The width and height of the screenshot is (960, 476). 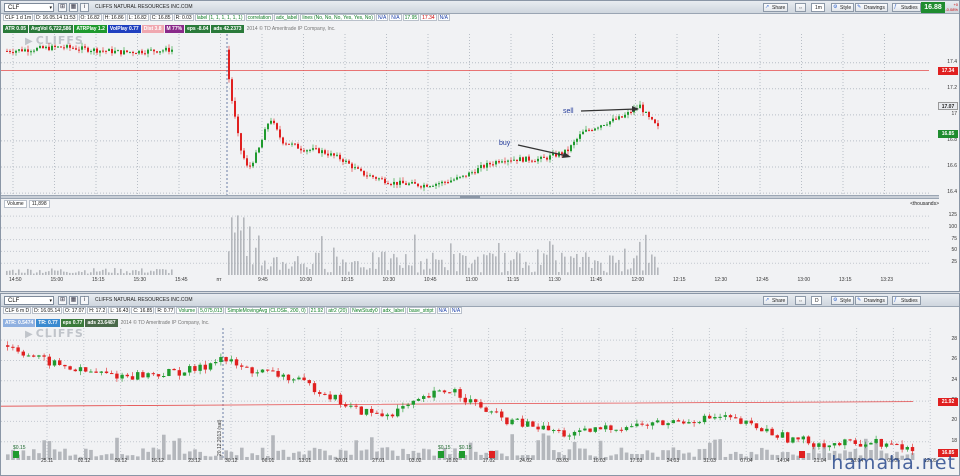 I want to click on time-tick-label: 13:23, so click(x=887, y=280).